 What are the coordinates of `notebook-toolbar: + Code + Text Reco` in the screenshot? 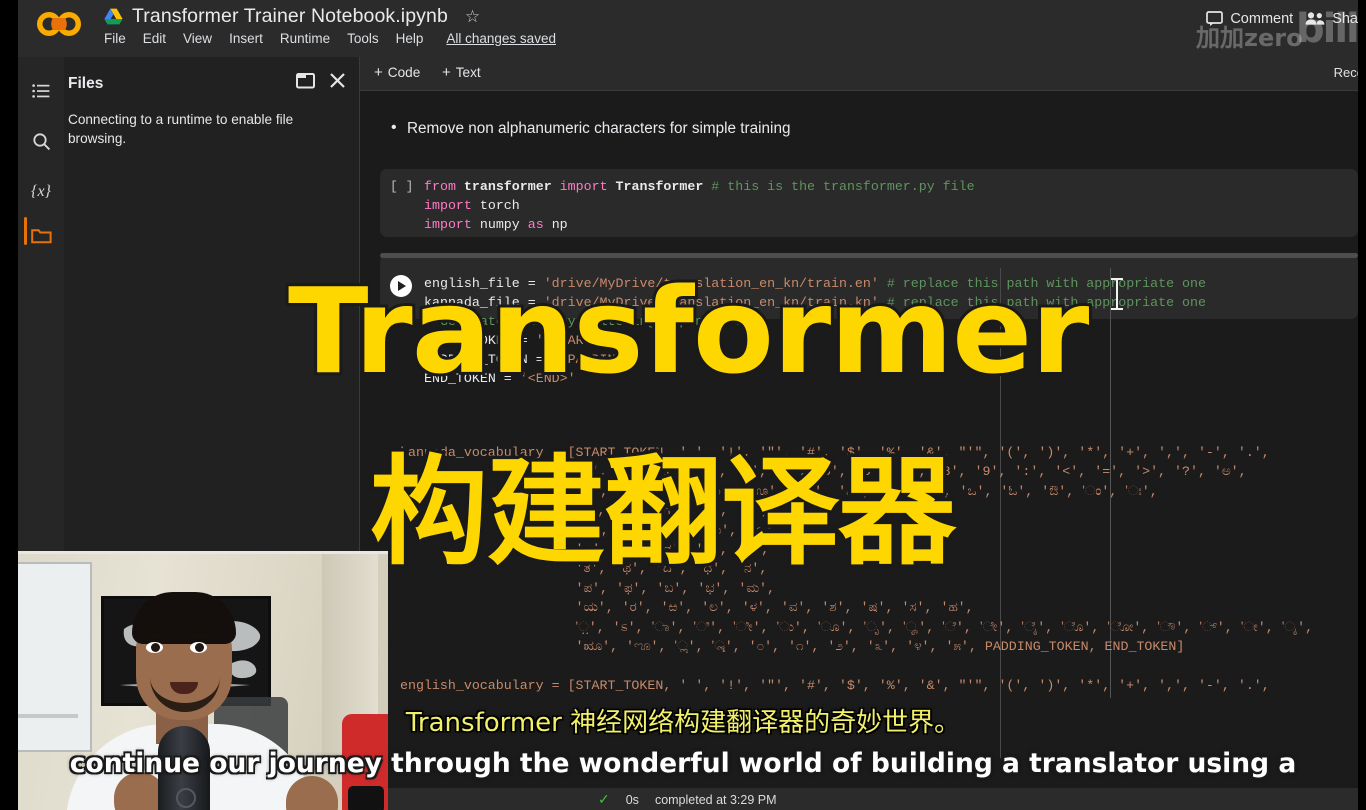 It's located at (862, 74).